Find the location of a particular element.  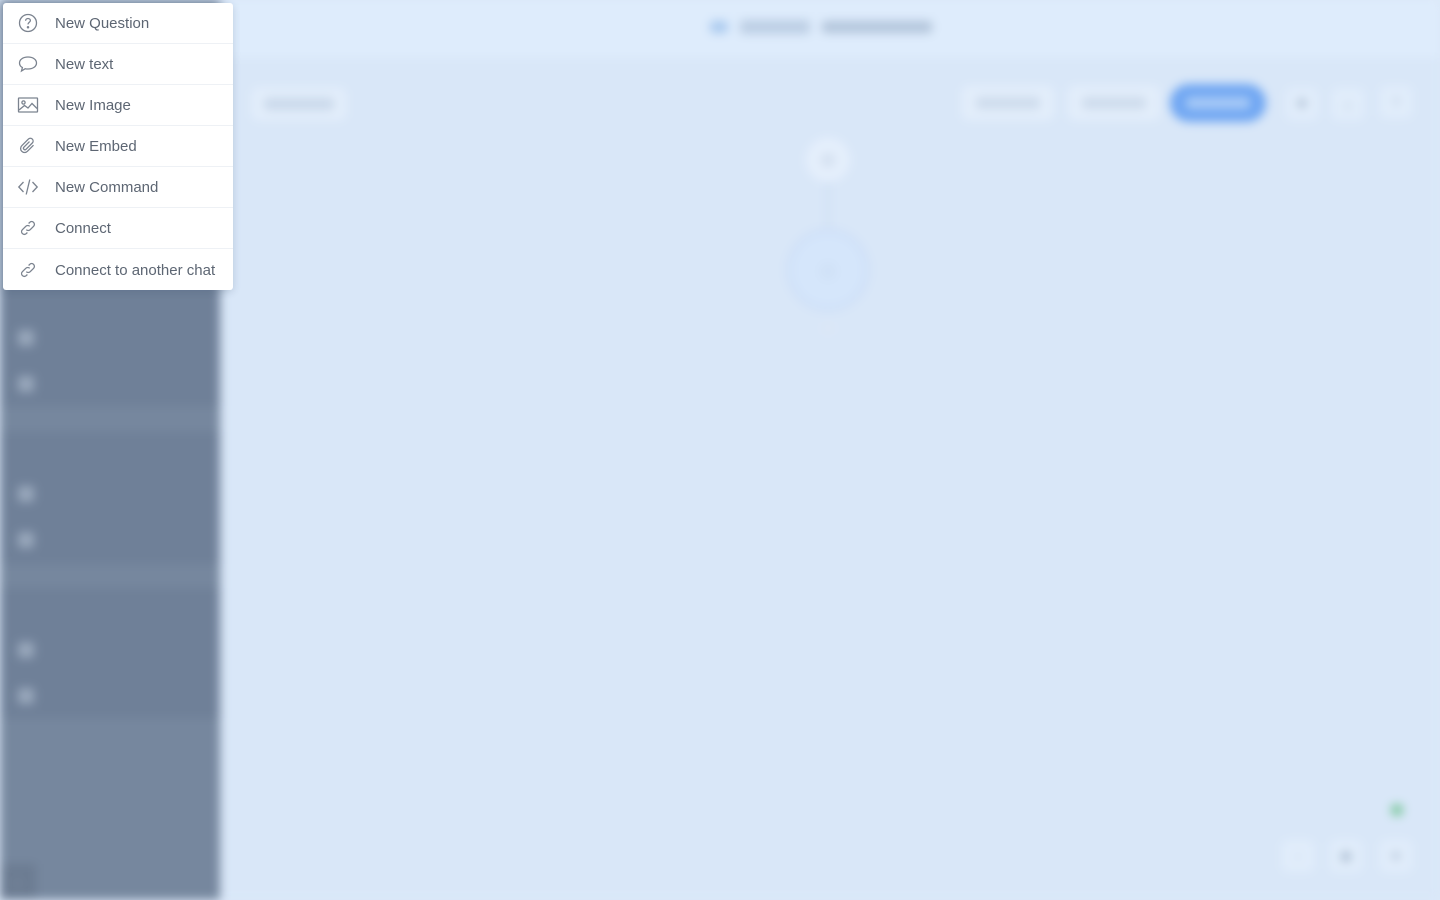

fit-view-icon: ▣ is located at coordinates (1346, 856).